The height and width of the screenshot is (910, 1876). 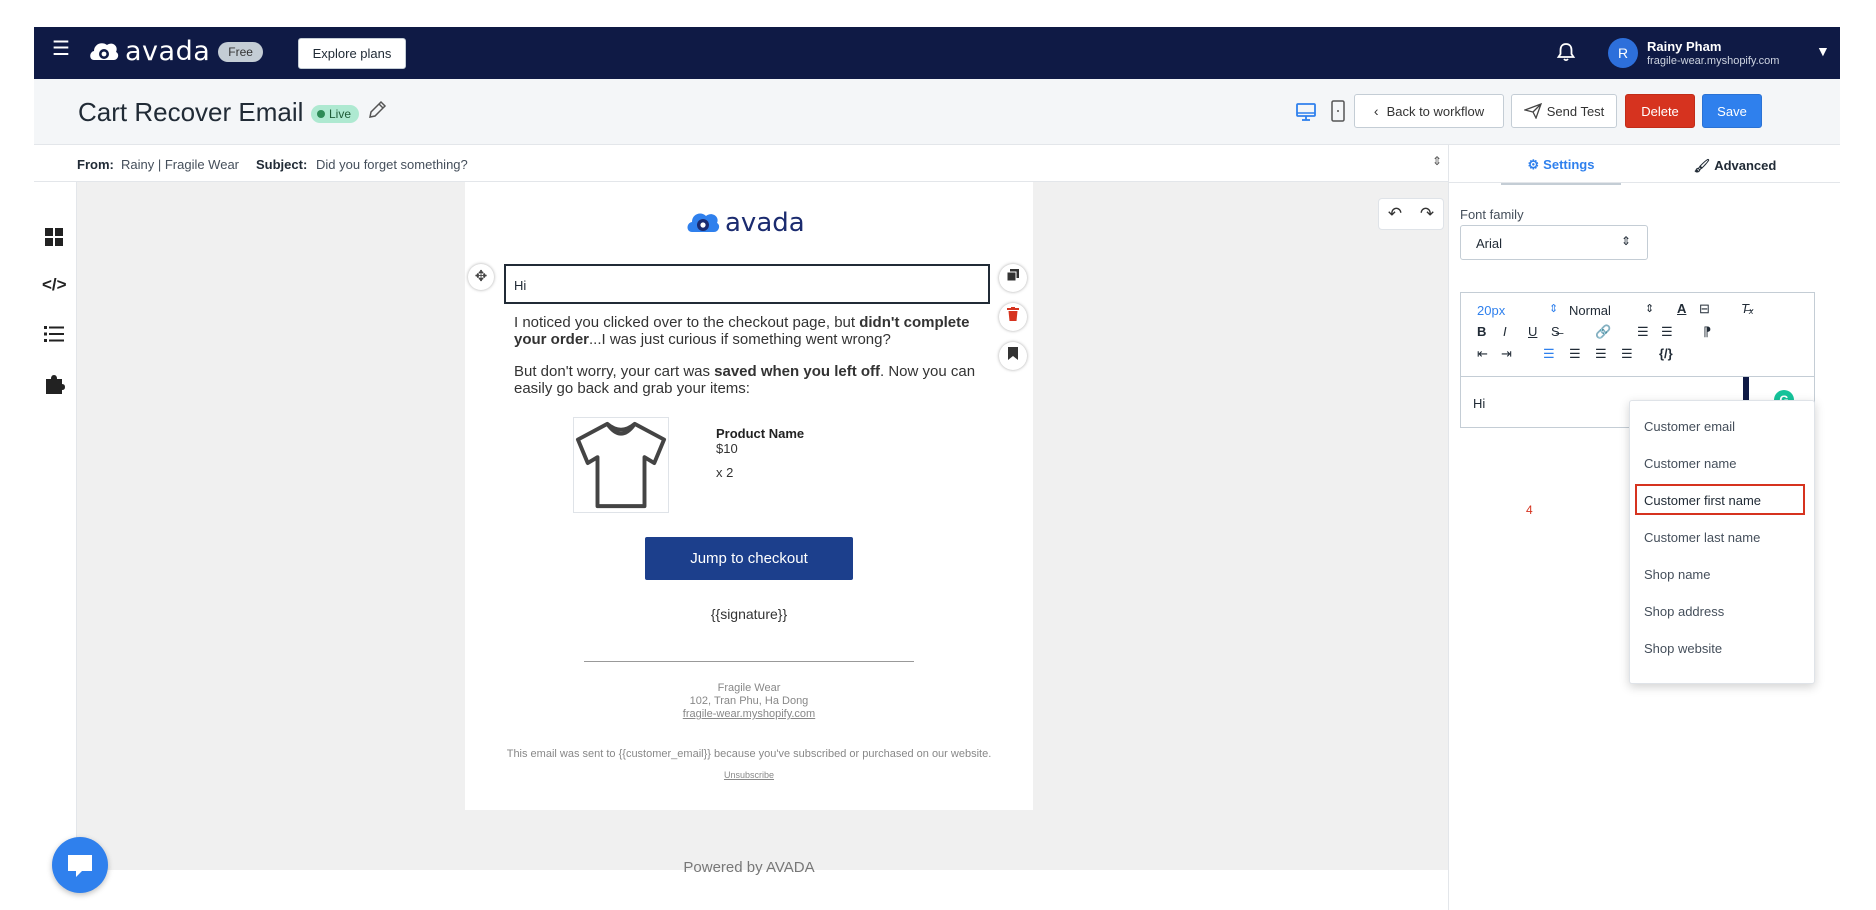 I want to click on unordered-list-icon: ☰, so click(x=1667, y=332).